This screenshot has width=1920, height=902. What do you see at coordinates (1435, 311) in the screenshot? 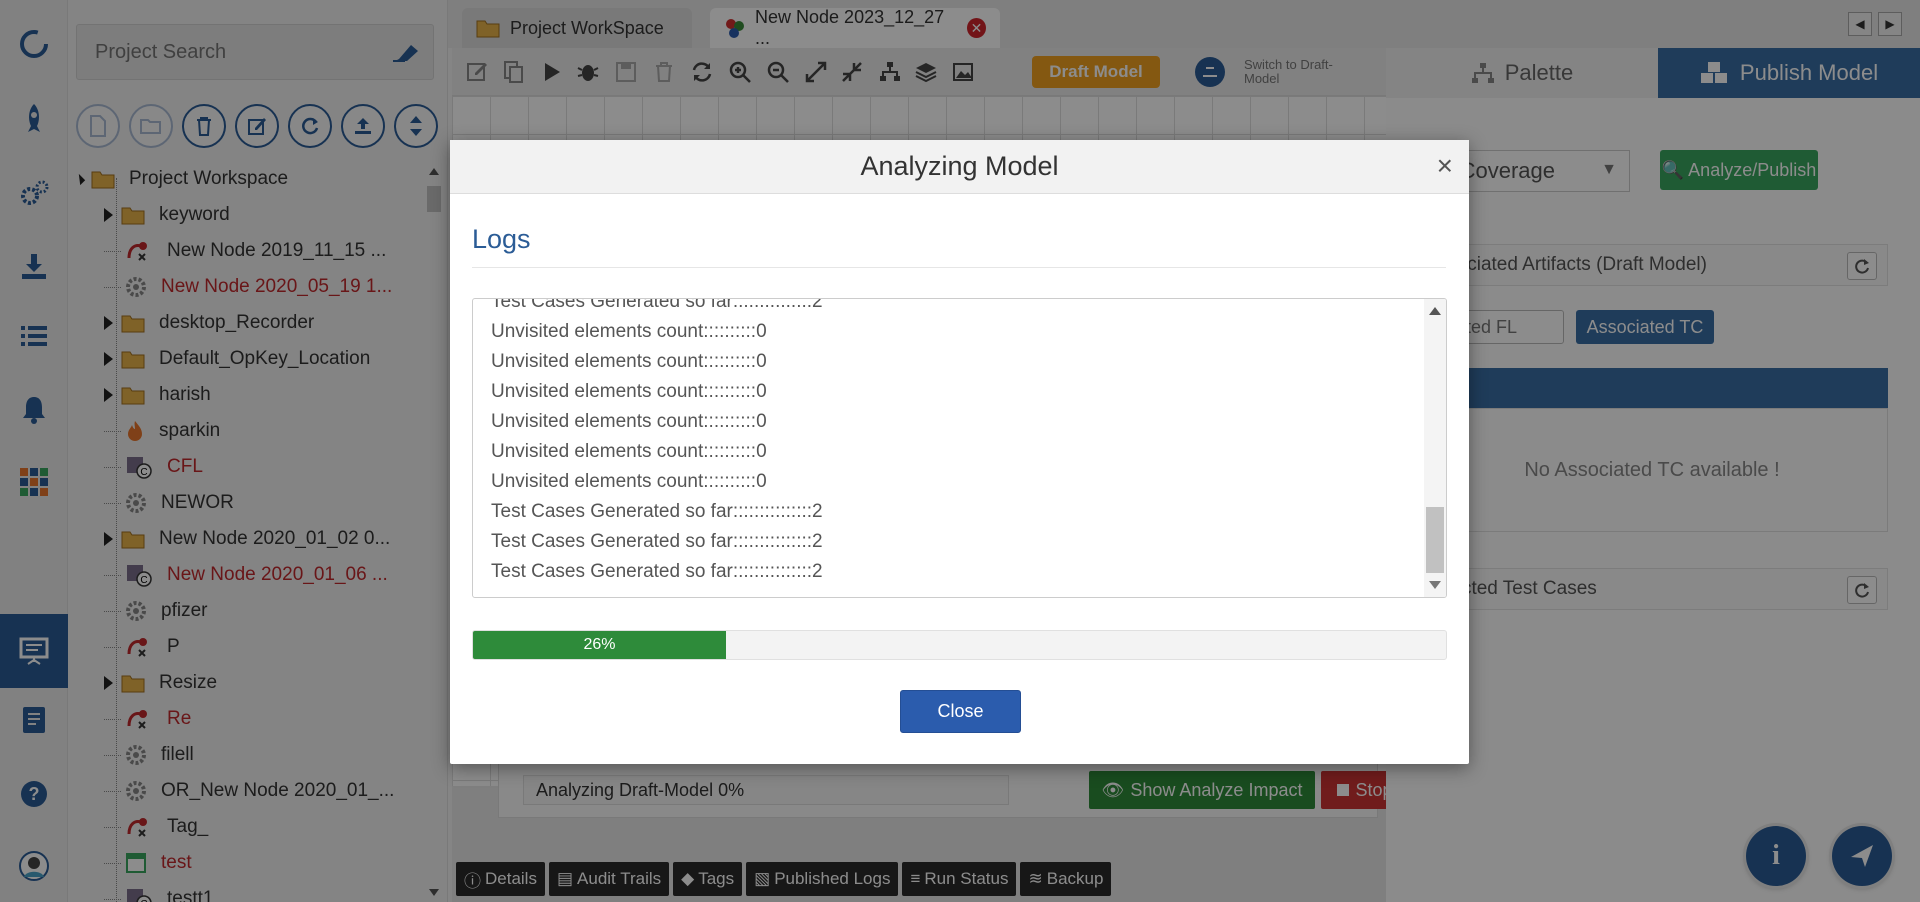
I see `scroll-up-icon` at bounding box center [1435, 311].